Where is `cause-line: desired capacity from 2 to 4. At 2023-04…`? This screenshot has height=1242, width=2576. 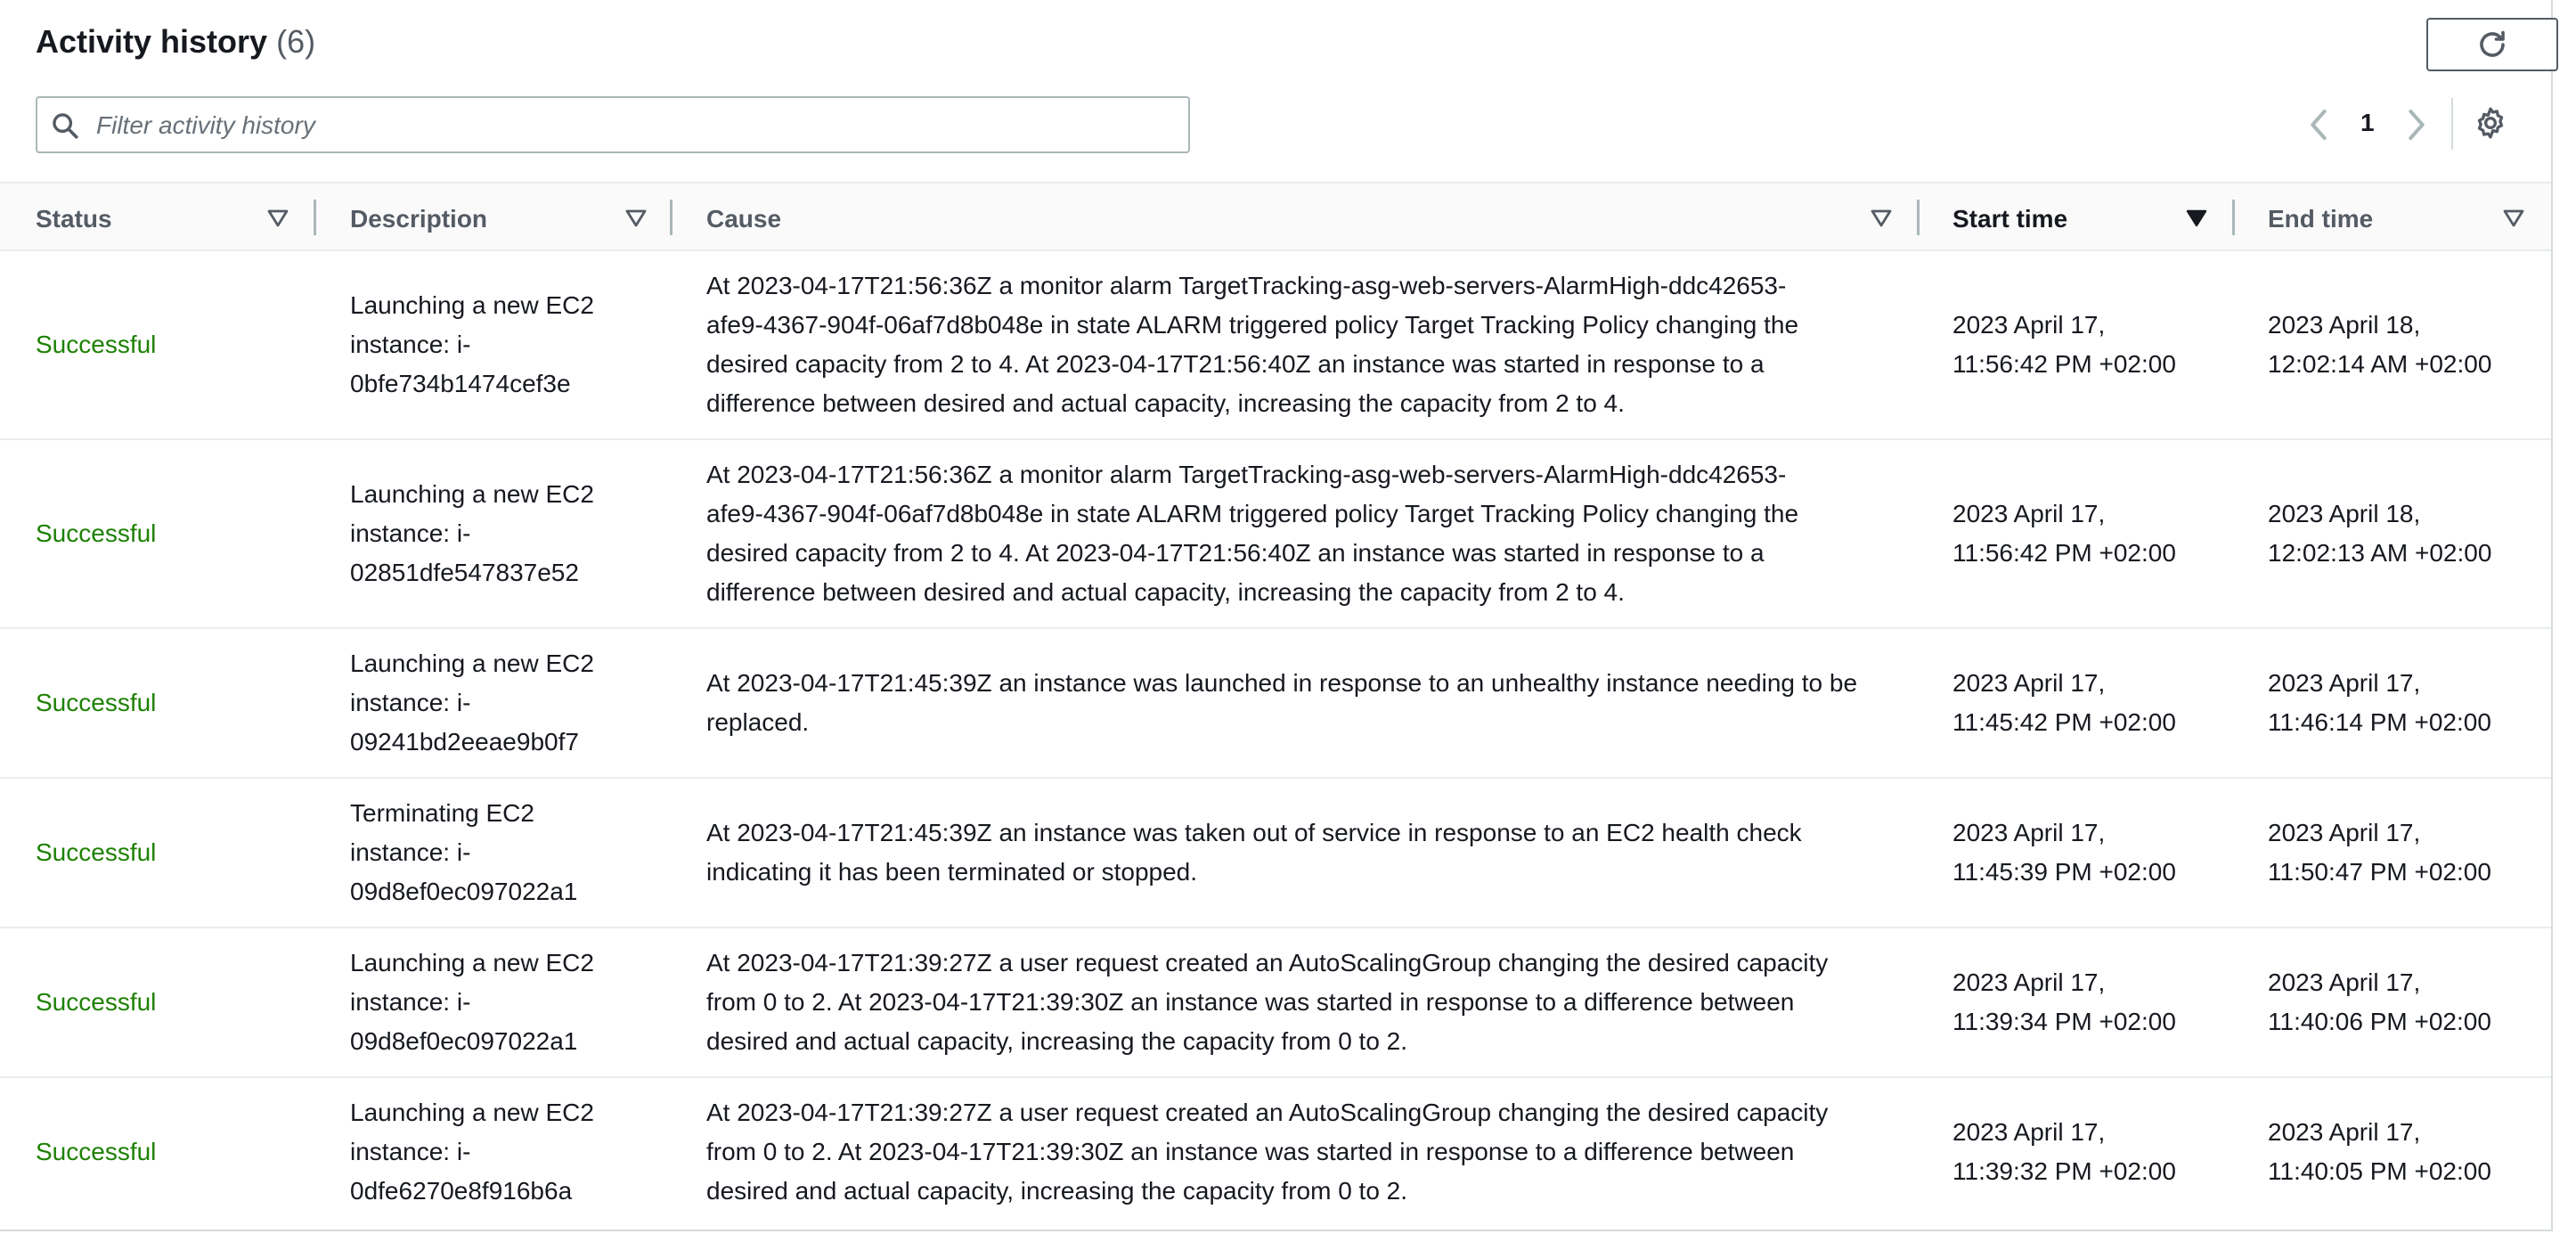
cause-line: desired capacity from 2 to 4. At 2023-04… is located at coordinates (1236, 553).